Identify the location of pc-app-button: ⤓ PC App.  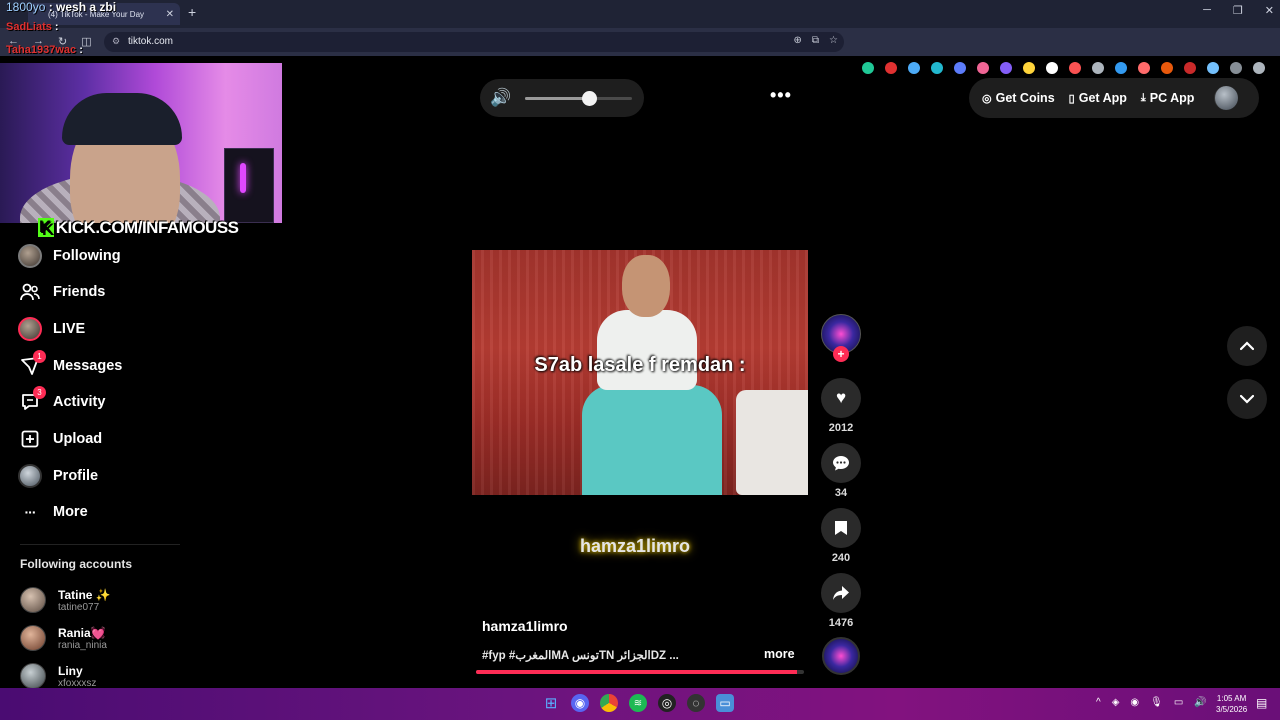
(1168, 98).